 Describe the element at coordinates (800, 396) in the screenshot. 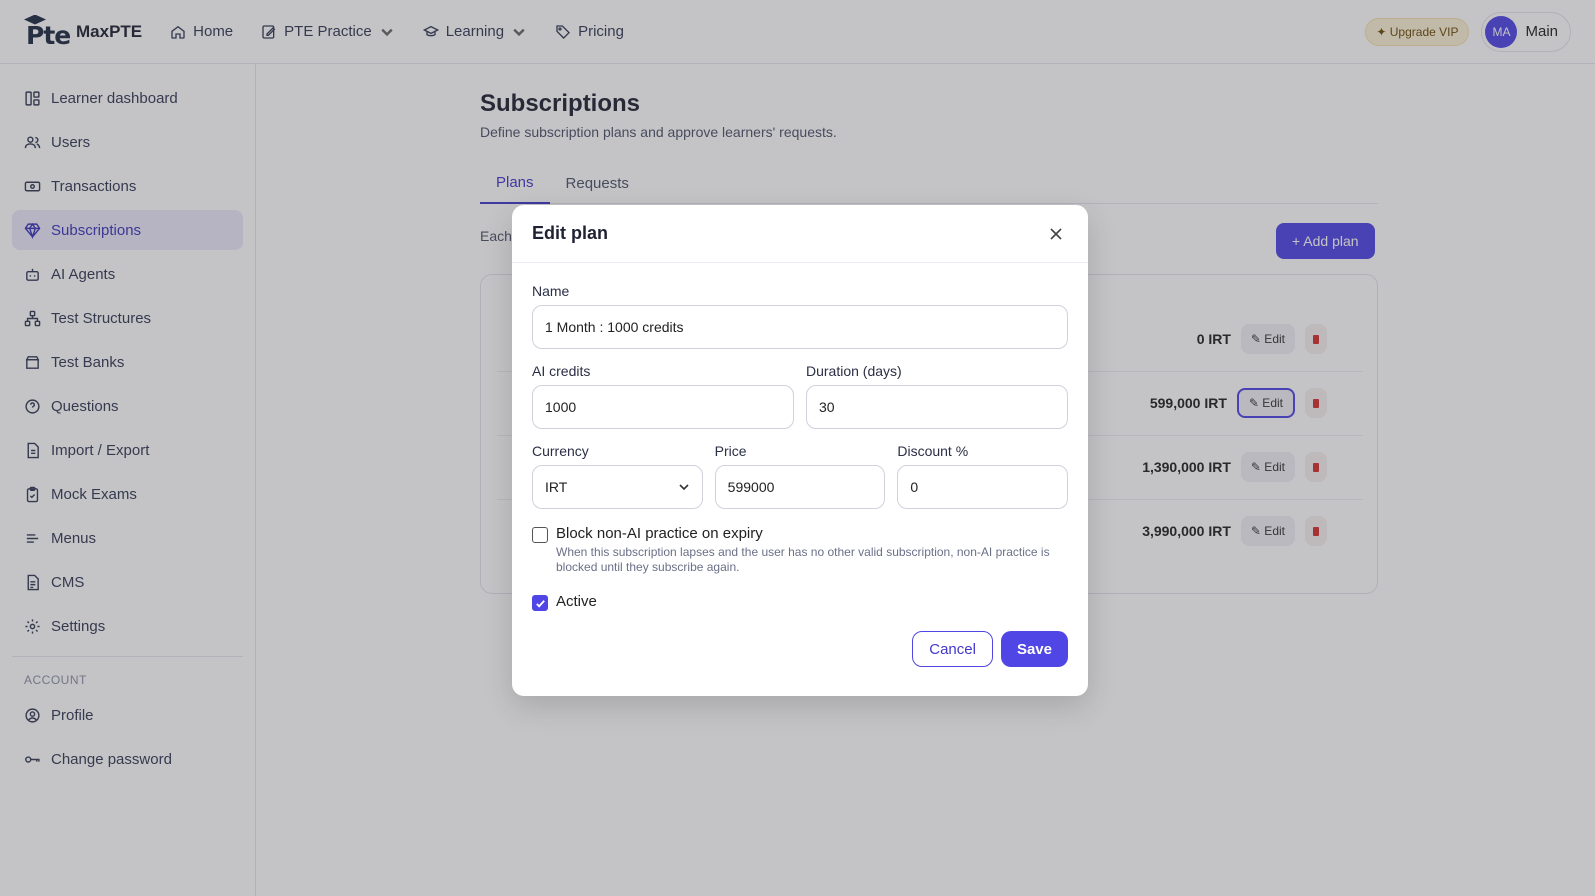

I see `credits-duration-row: AI credits 1000 Duration (days) 30` at that location.